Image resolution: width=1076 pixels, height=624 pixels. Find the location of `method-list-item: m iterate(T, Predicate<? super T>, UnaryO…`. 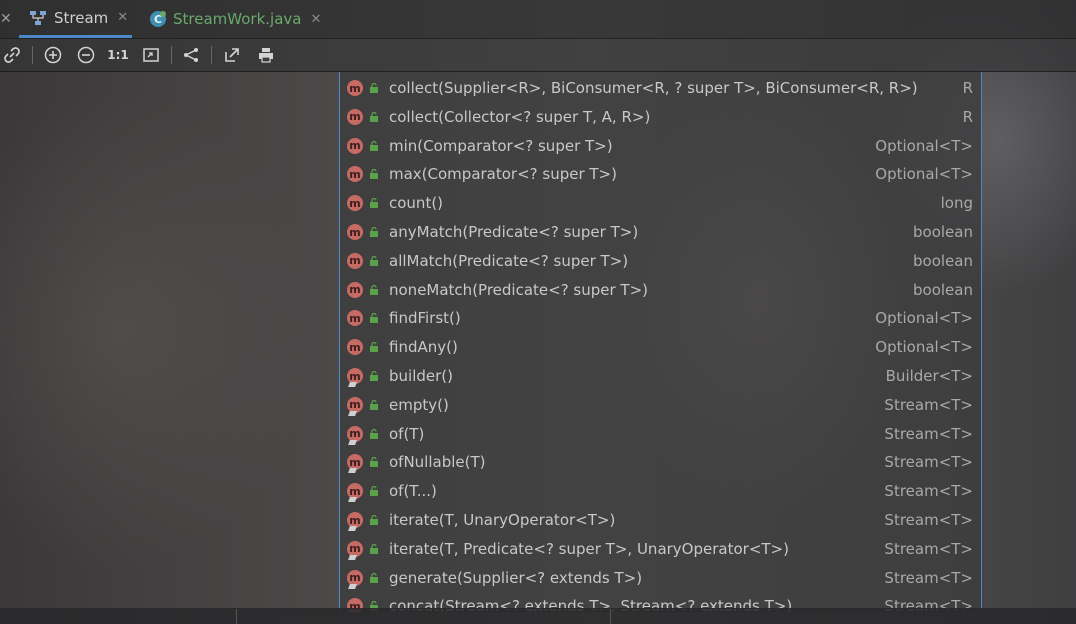

method-list-item: m iterate(T, Predicate<? super T>, UnaryO… is located at coordinates (660, 549).